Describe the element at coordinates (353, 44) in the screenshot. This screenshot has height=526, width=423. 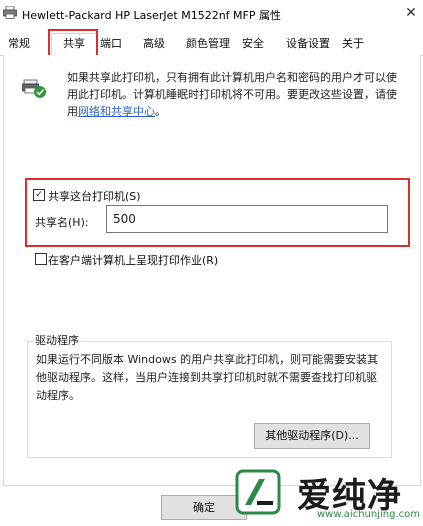
I see `tab-about: 关于` at that location.